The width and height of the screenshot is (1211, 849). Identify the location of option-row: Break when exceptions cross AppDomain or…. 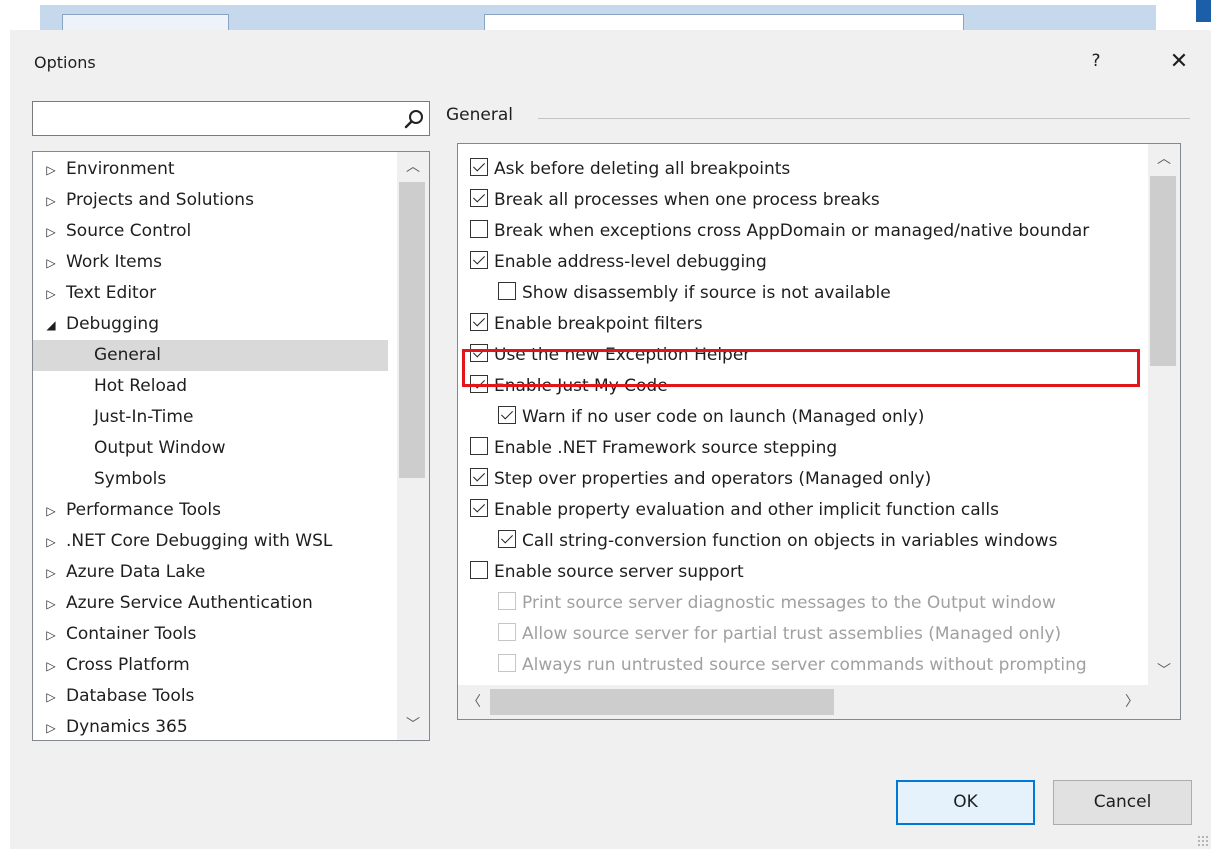
(779, 231).